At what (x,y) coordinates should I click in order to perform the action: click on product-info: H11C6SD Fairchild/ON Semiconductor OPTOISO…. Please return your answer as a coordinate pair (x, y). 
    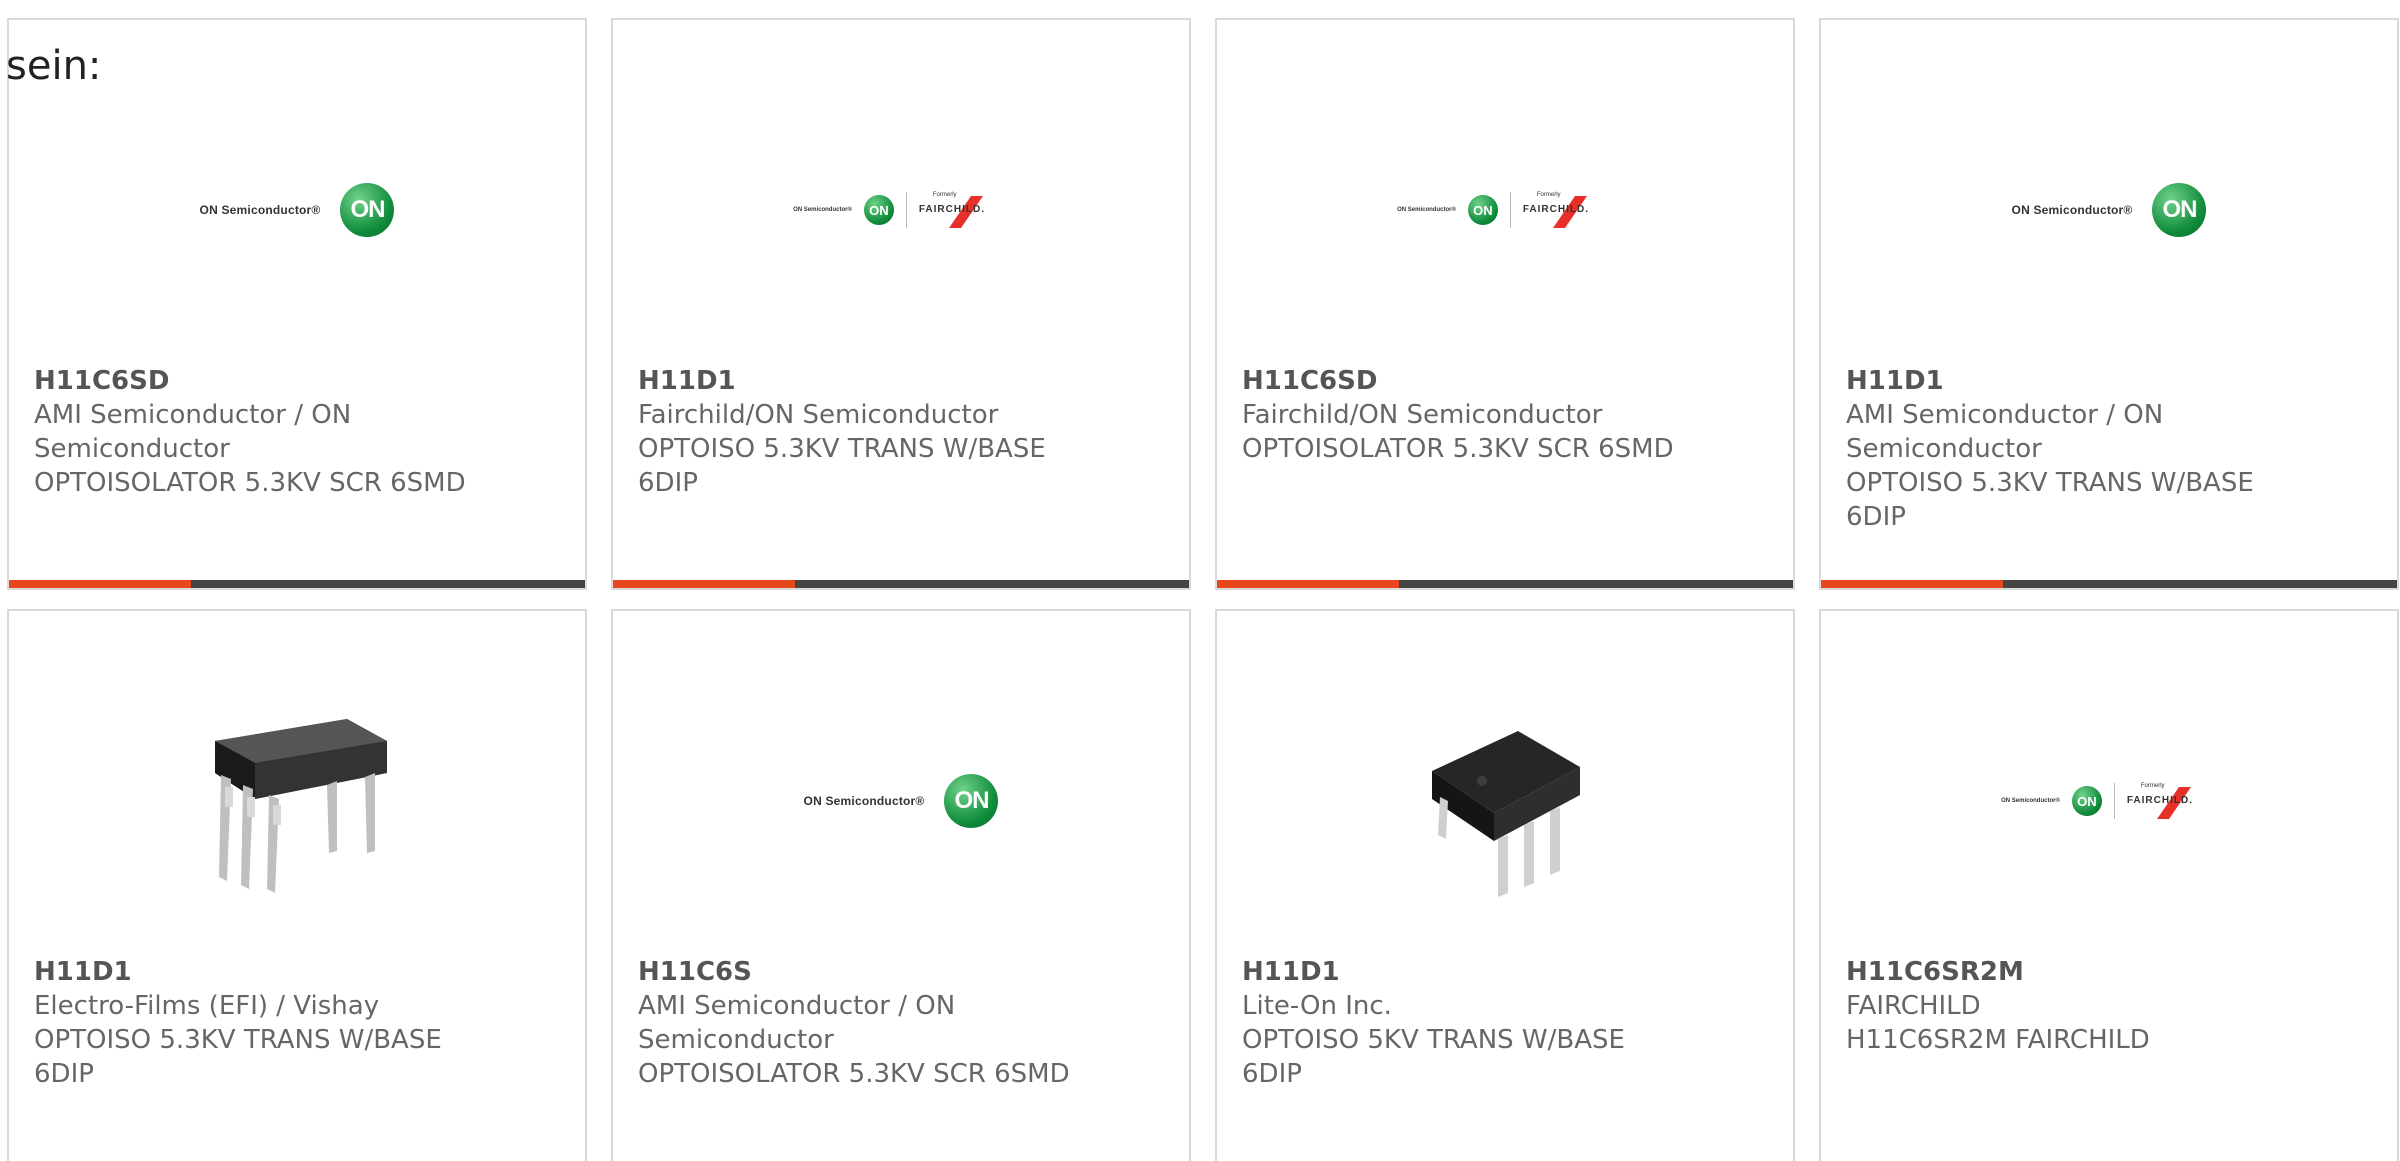
    Looking at the image, I should click on (1462, 415).